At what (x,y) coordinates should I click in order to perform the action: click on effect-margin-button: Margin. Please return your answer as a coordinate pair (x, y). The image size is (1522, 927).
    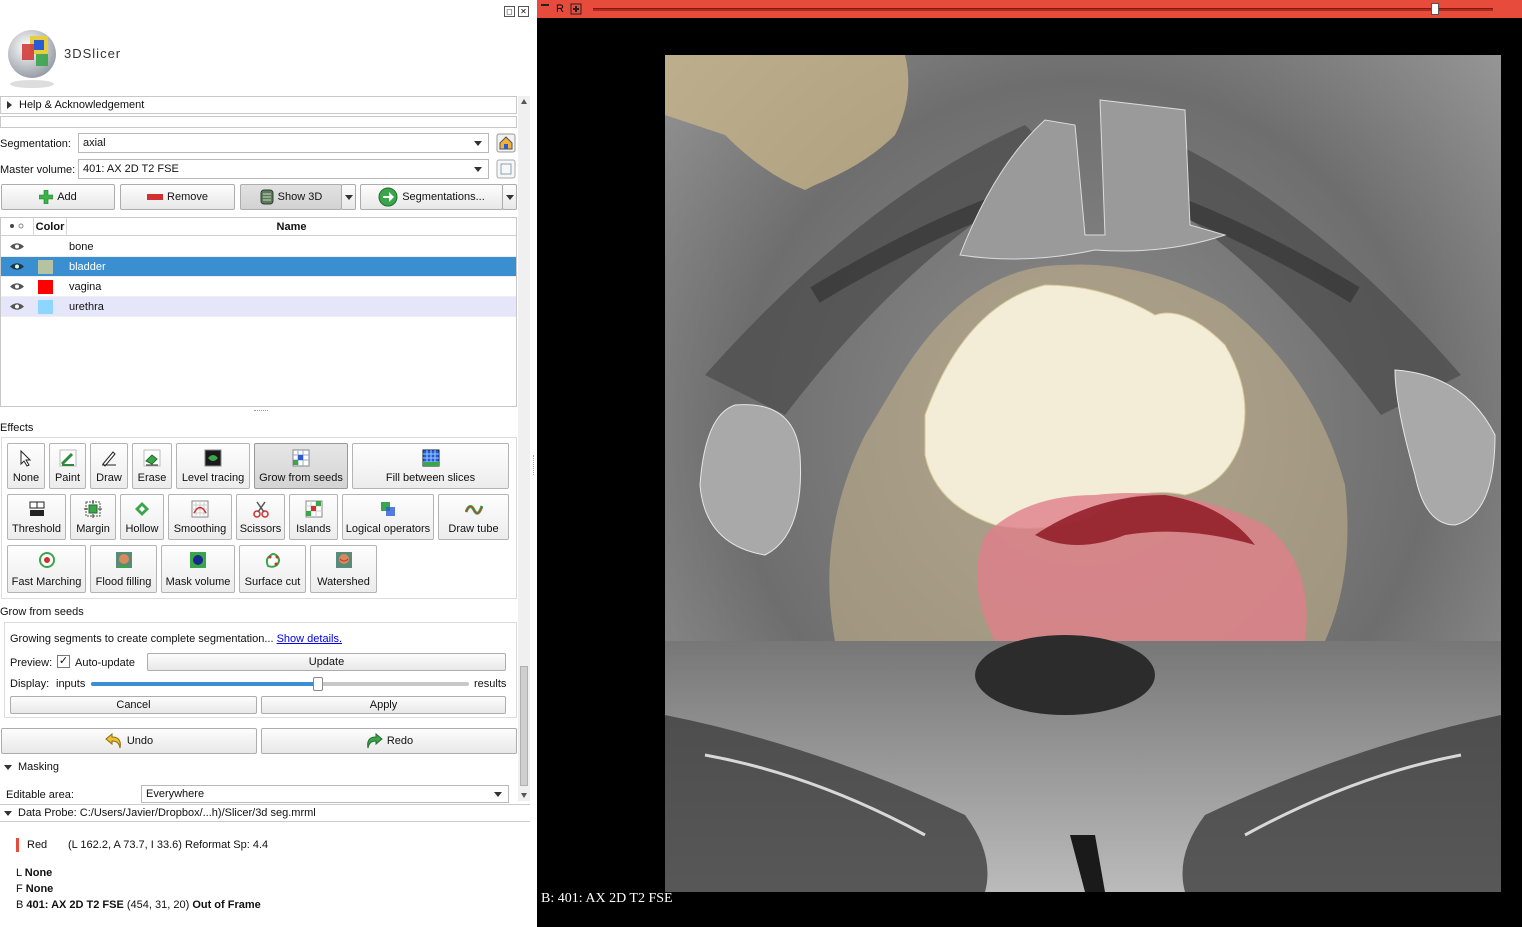
    Looking at the image, I should click on (93, 517).